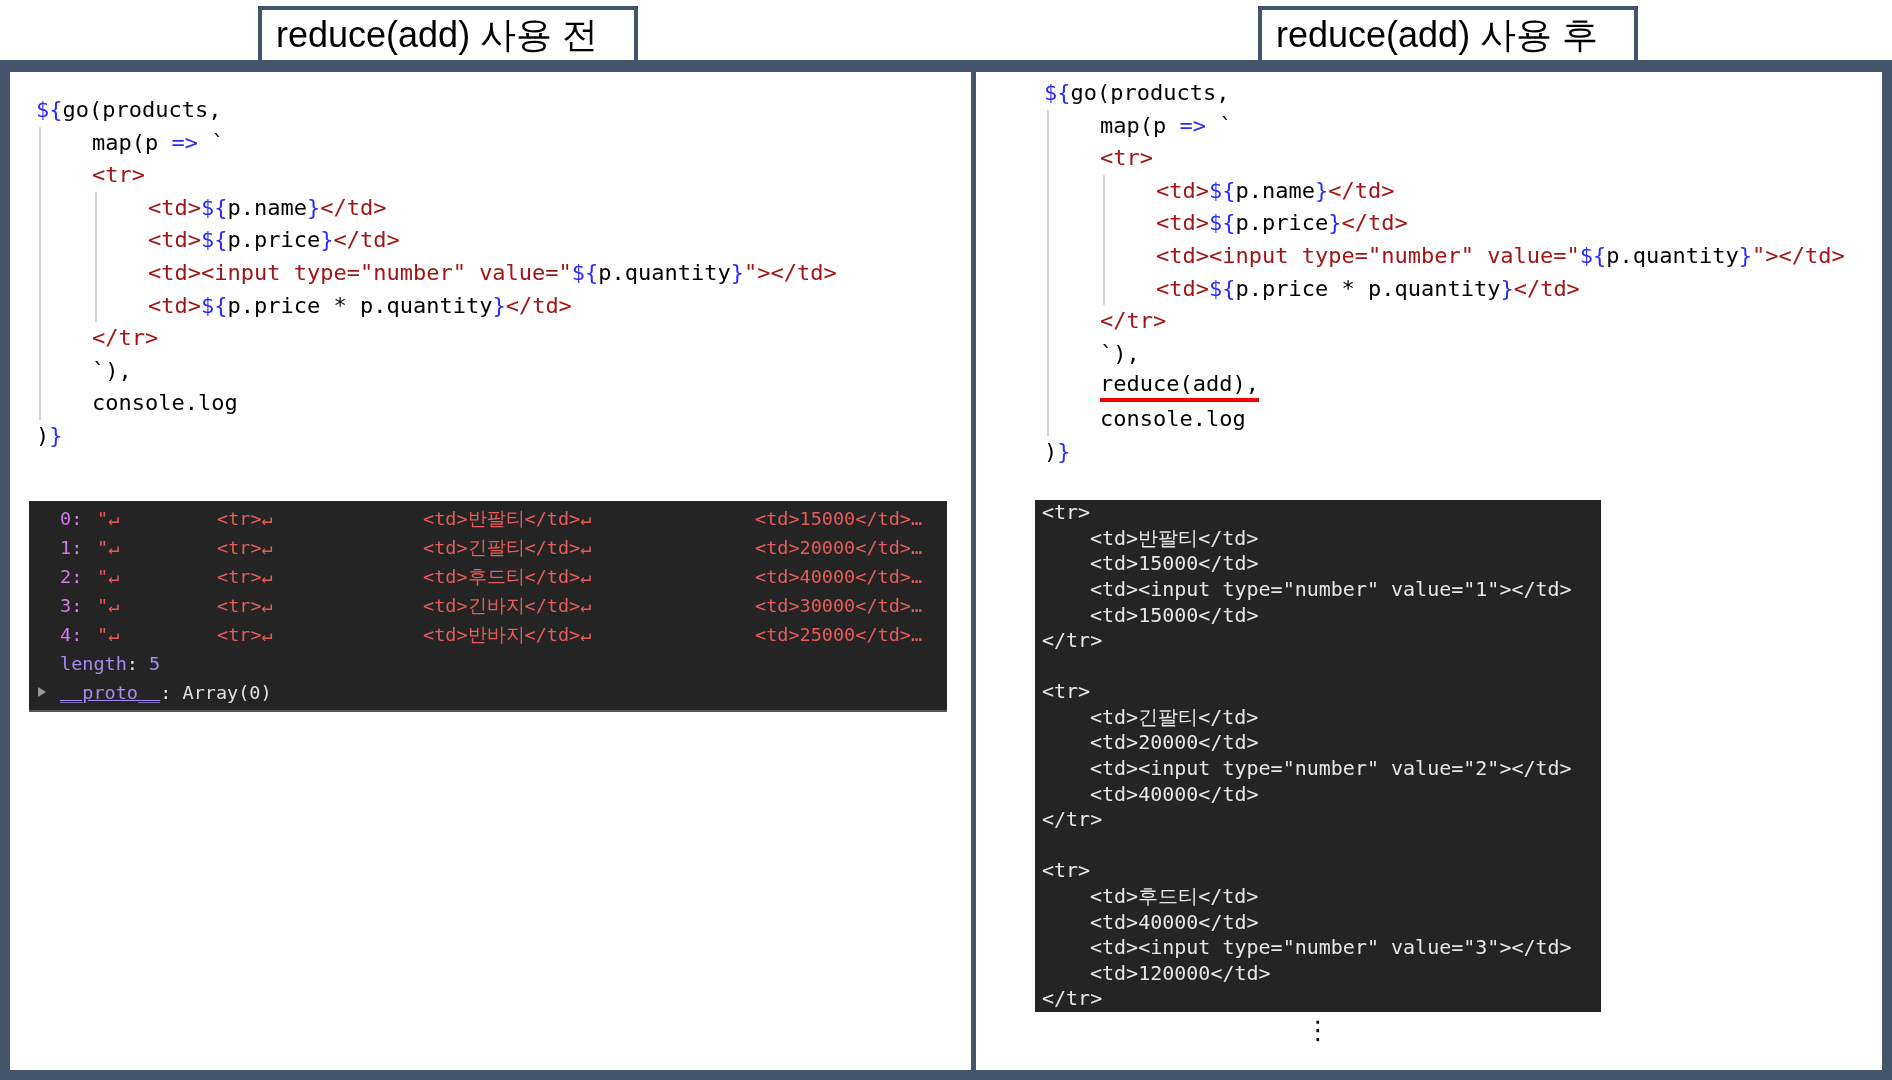 The width and height of the screenshot is (1892, 1080). I want to click on console-text: __proto__: Array(0), so click(166, 692).